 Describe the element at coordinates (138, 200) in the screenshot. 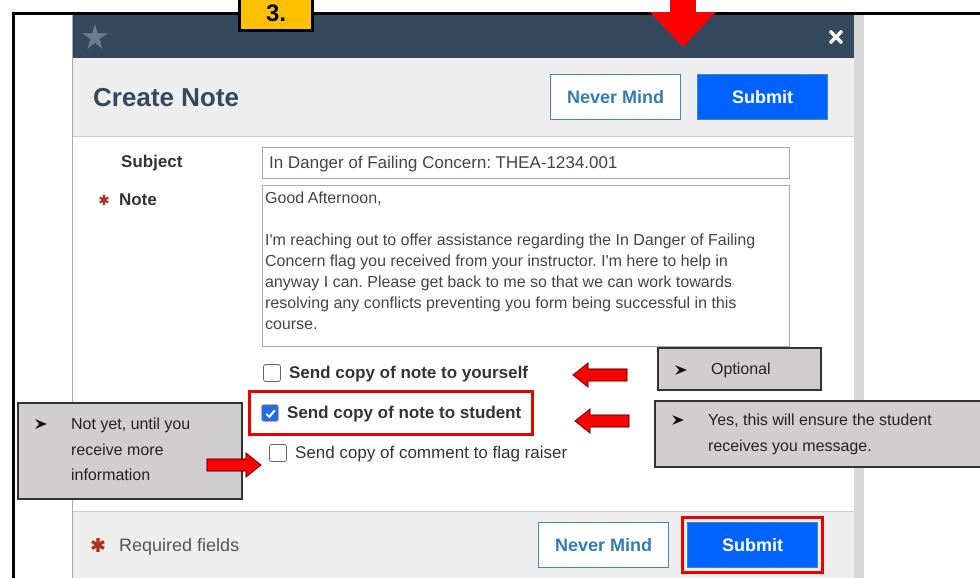

I see `note-label: Note` at that location.